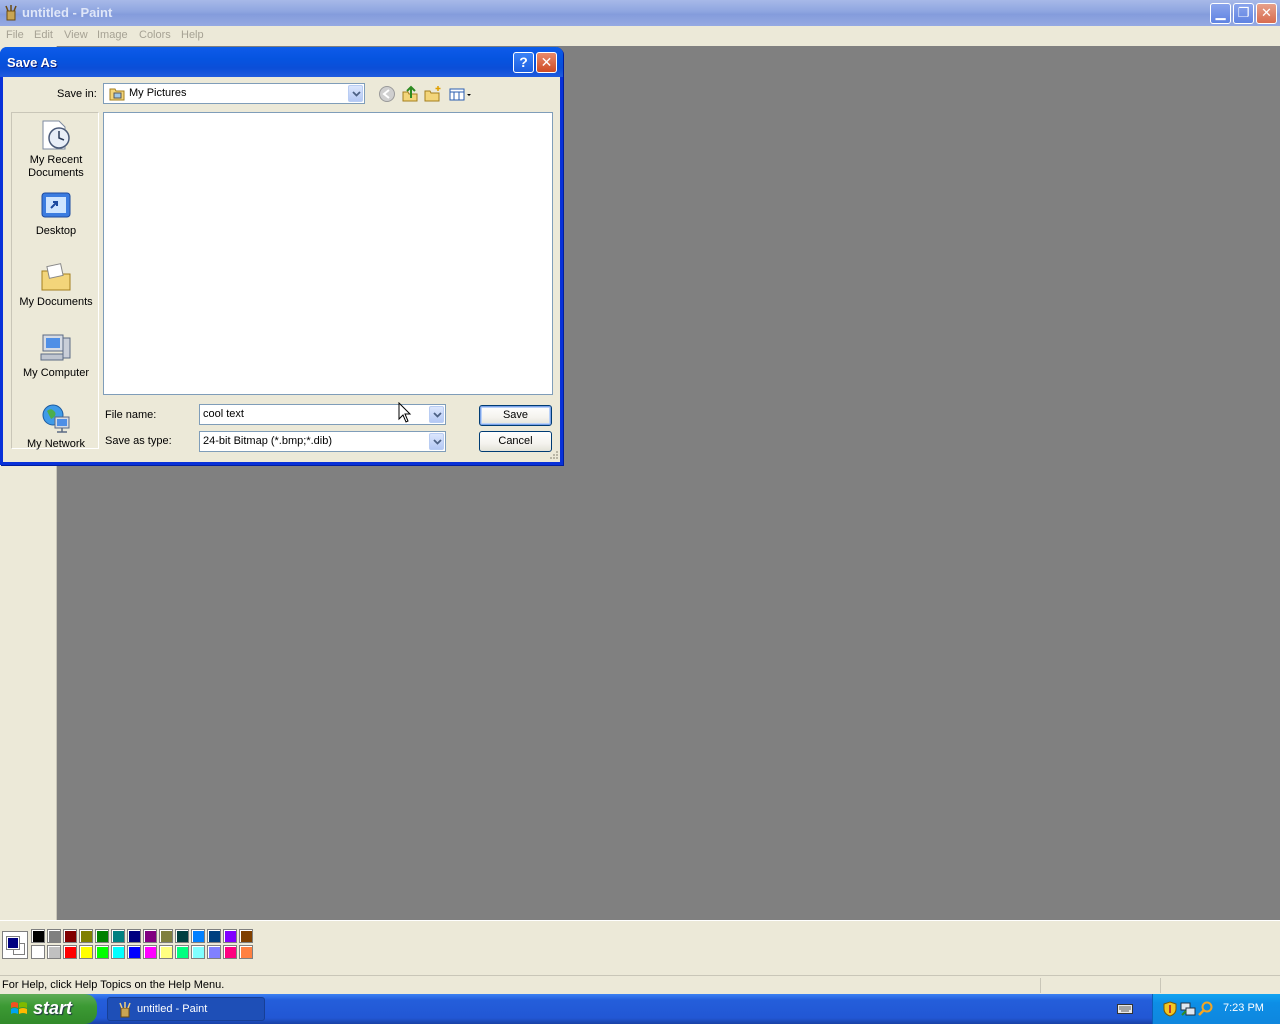 The height and width of the screenshot is (1024, 1280). What do you see at coordinates (387, 94) in the screenshot?
I see `back-icon` at bounding box center [387, 94].